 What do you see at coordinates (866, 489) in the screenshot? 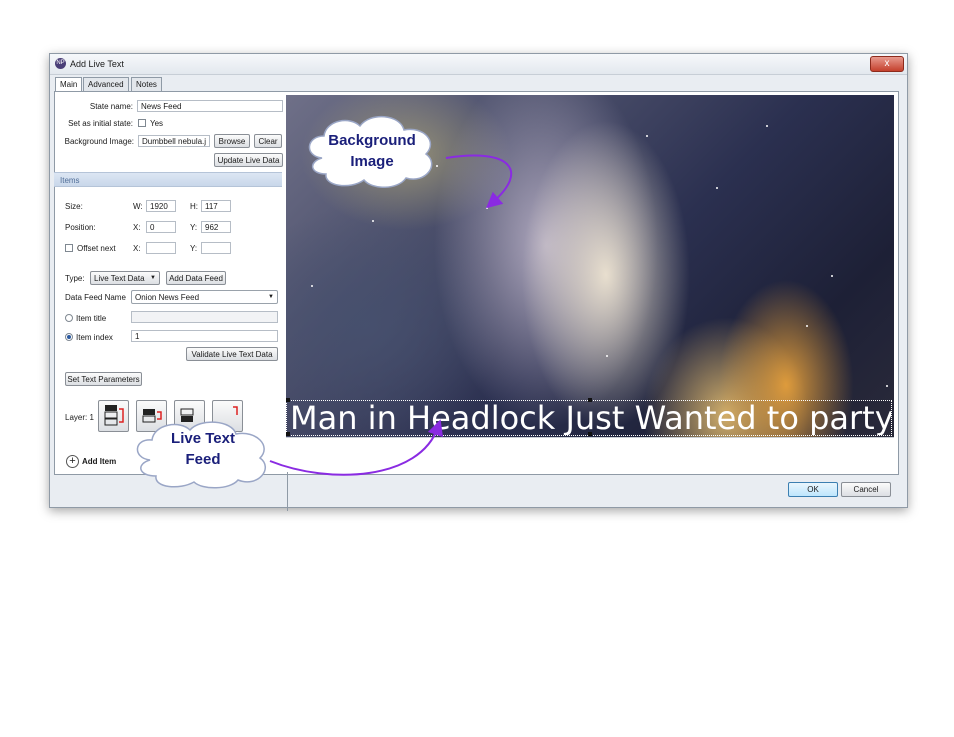
I see `cancel-button: Cancel` at bounding box center [866, 489].